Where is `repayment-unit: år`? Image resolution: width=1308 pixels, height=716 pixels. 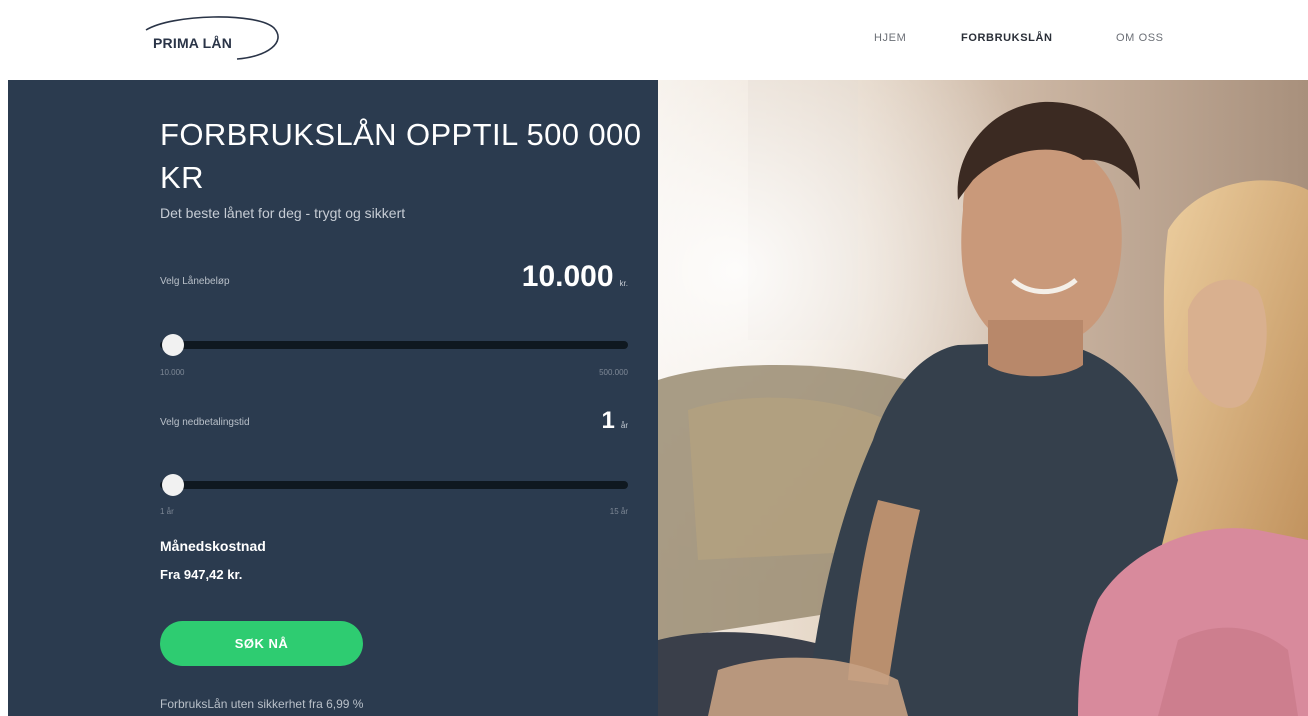
repayment-unit: år is located at coordinates (624, 425).